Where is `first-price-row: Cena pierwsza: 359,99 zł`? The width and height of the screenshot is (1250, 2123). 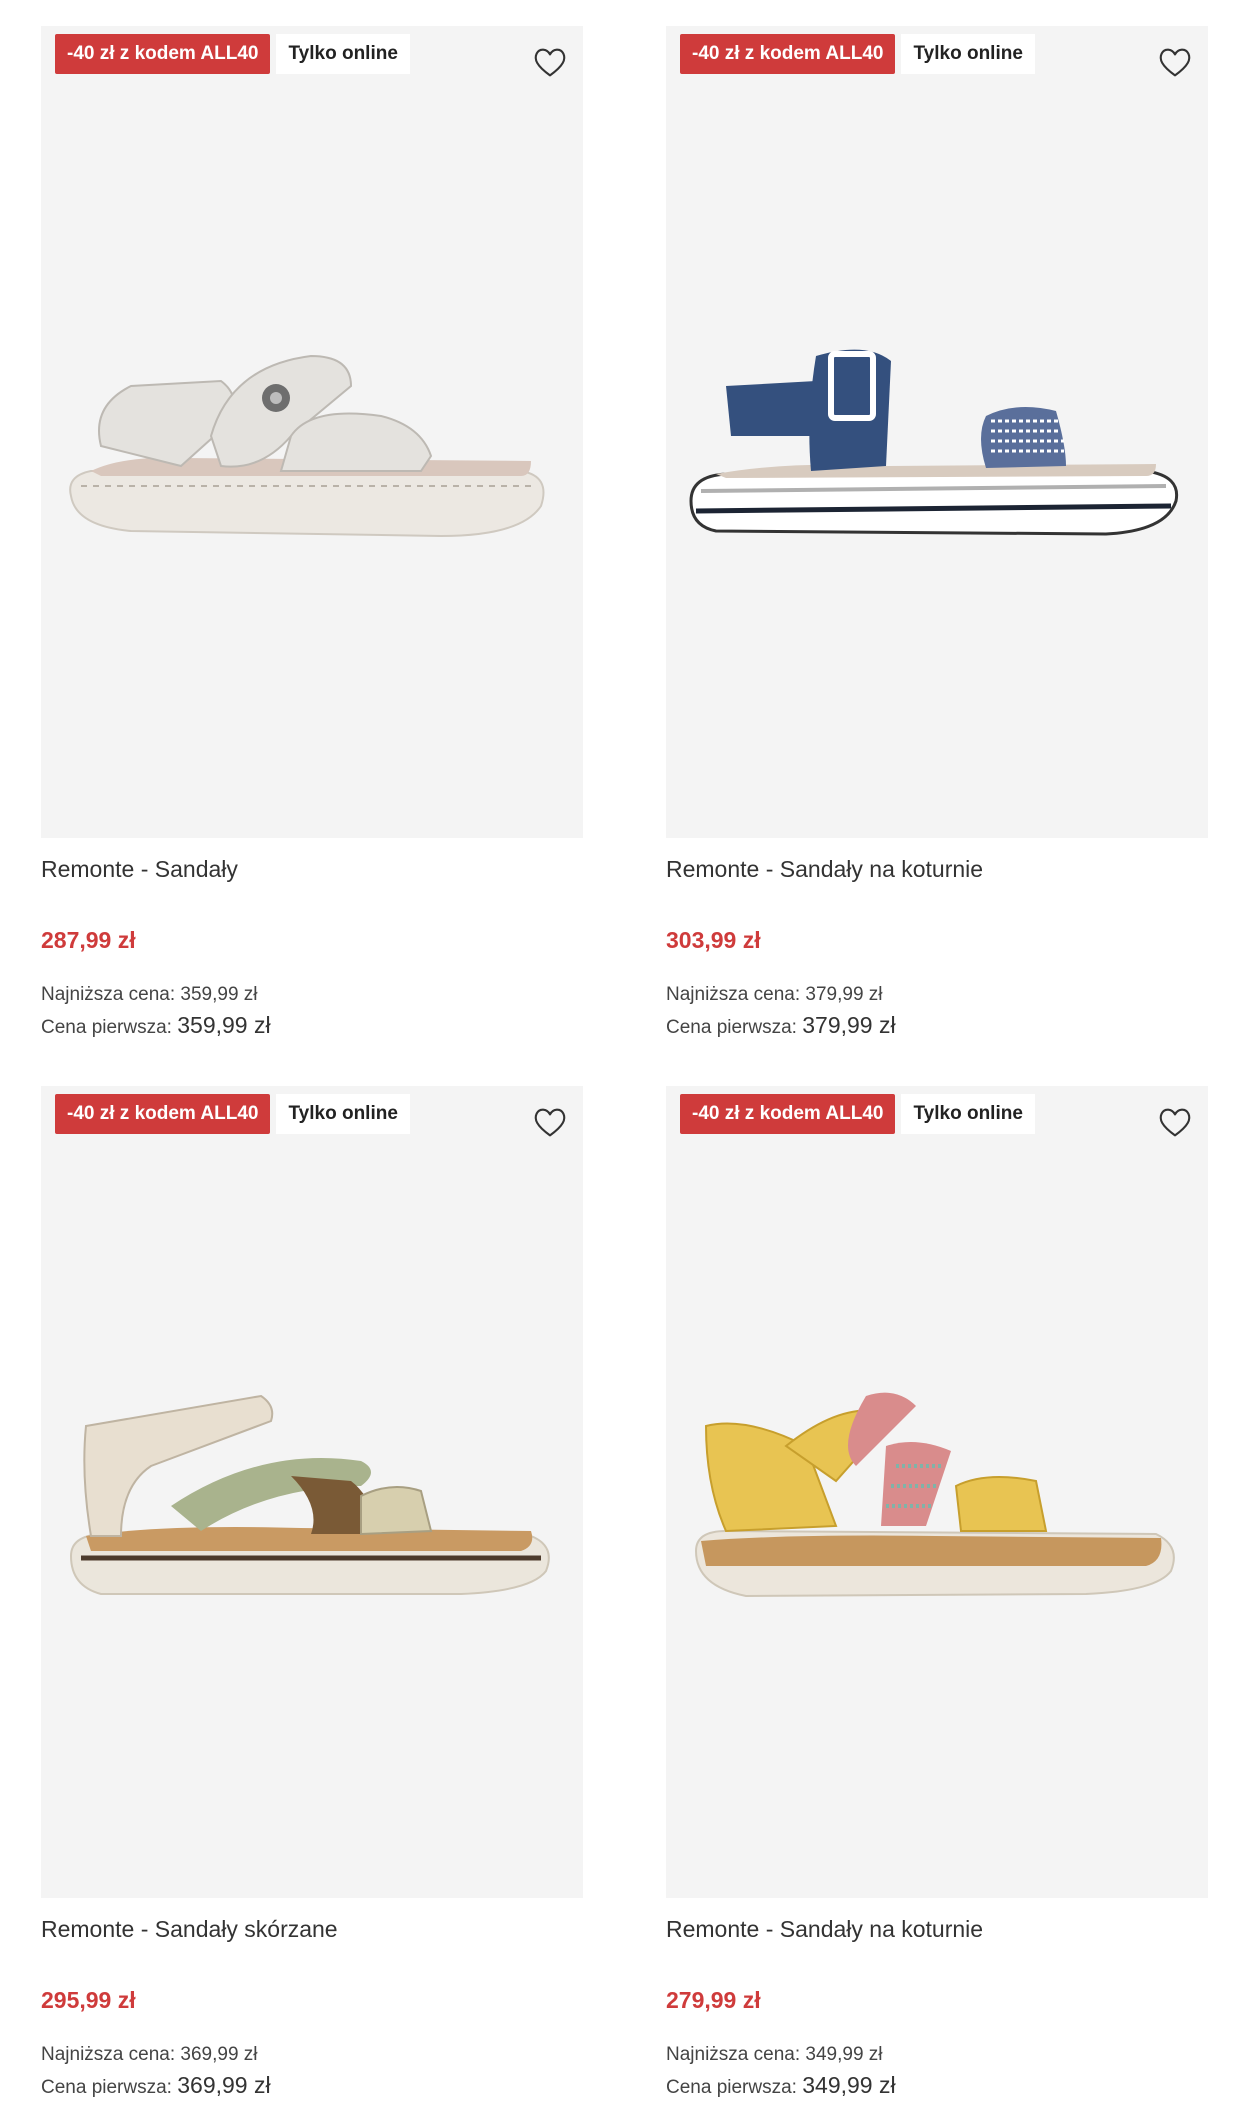 first-price-row: Cena pierwsza: 359,99 zł is located at coordinates (156, 1025).